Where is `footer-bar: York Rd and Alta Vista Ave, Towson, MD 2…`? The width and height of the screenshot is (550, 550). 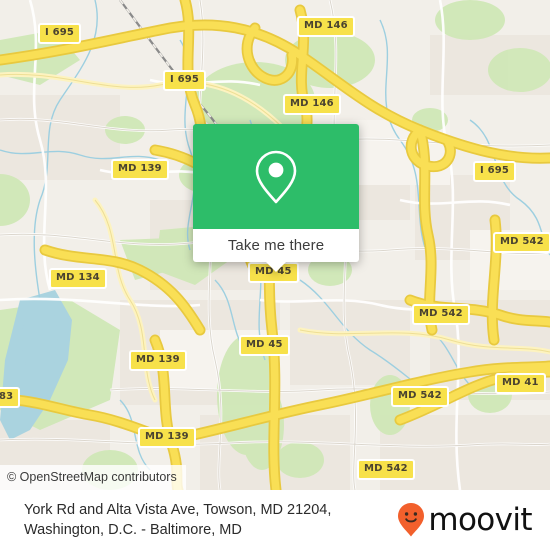 footer-bar: York Rd and Alta Vista Ave, Towson, MD 2… is located at coordinates (275, 520).